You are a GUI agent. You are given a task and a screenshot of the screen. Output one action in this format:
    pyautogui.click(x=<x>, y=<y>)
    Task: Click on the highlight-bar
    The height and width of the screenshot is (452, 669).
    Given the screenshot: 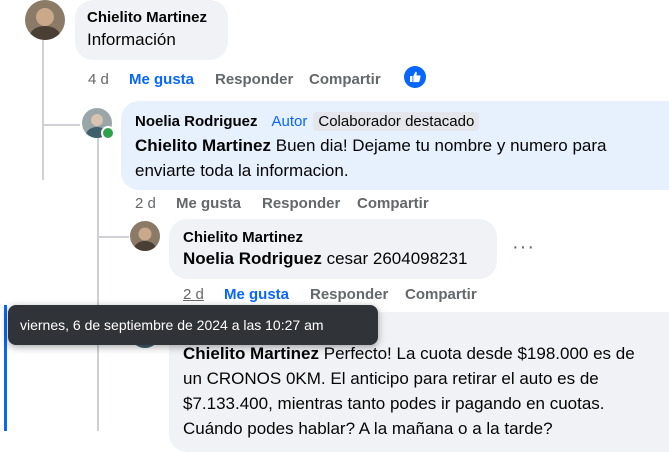 What is the action you would take?
    pyautogui.click(x=5, y=368)
    